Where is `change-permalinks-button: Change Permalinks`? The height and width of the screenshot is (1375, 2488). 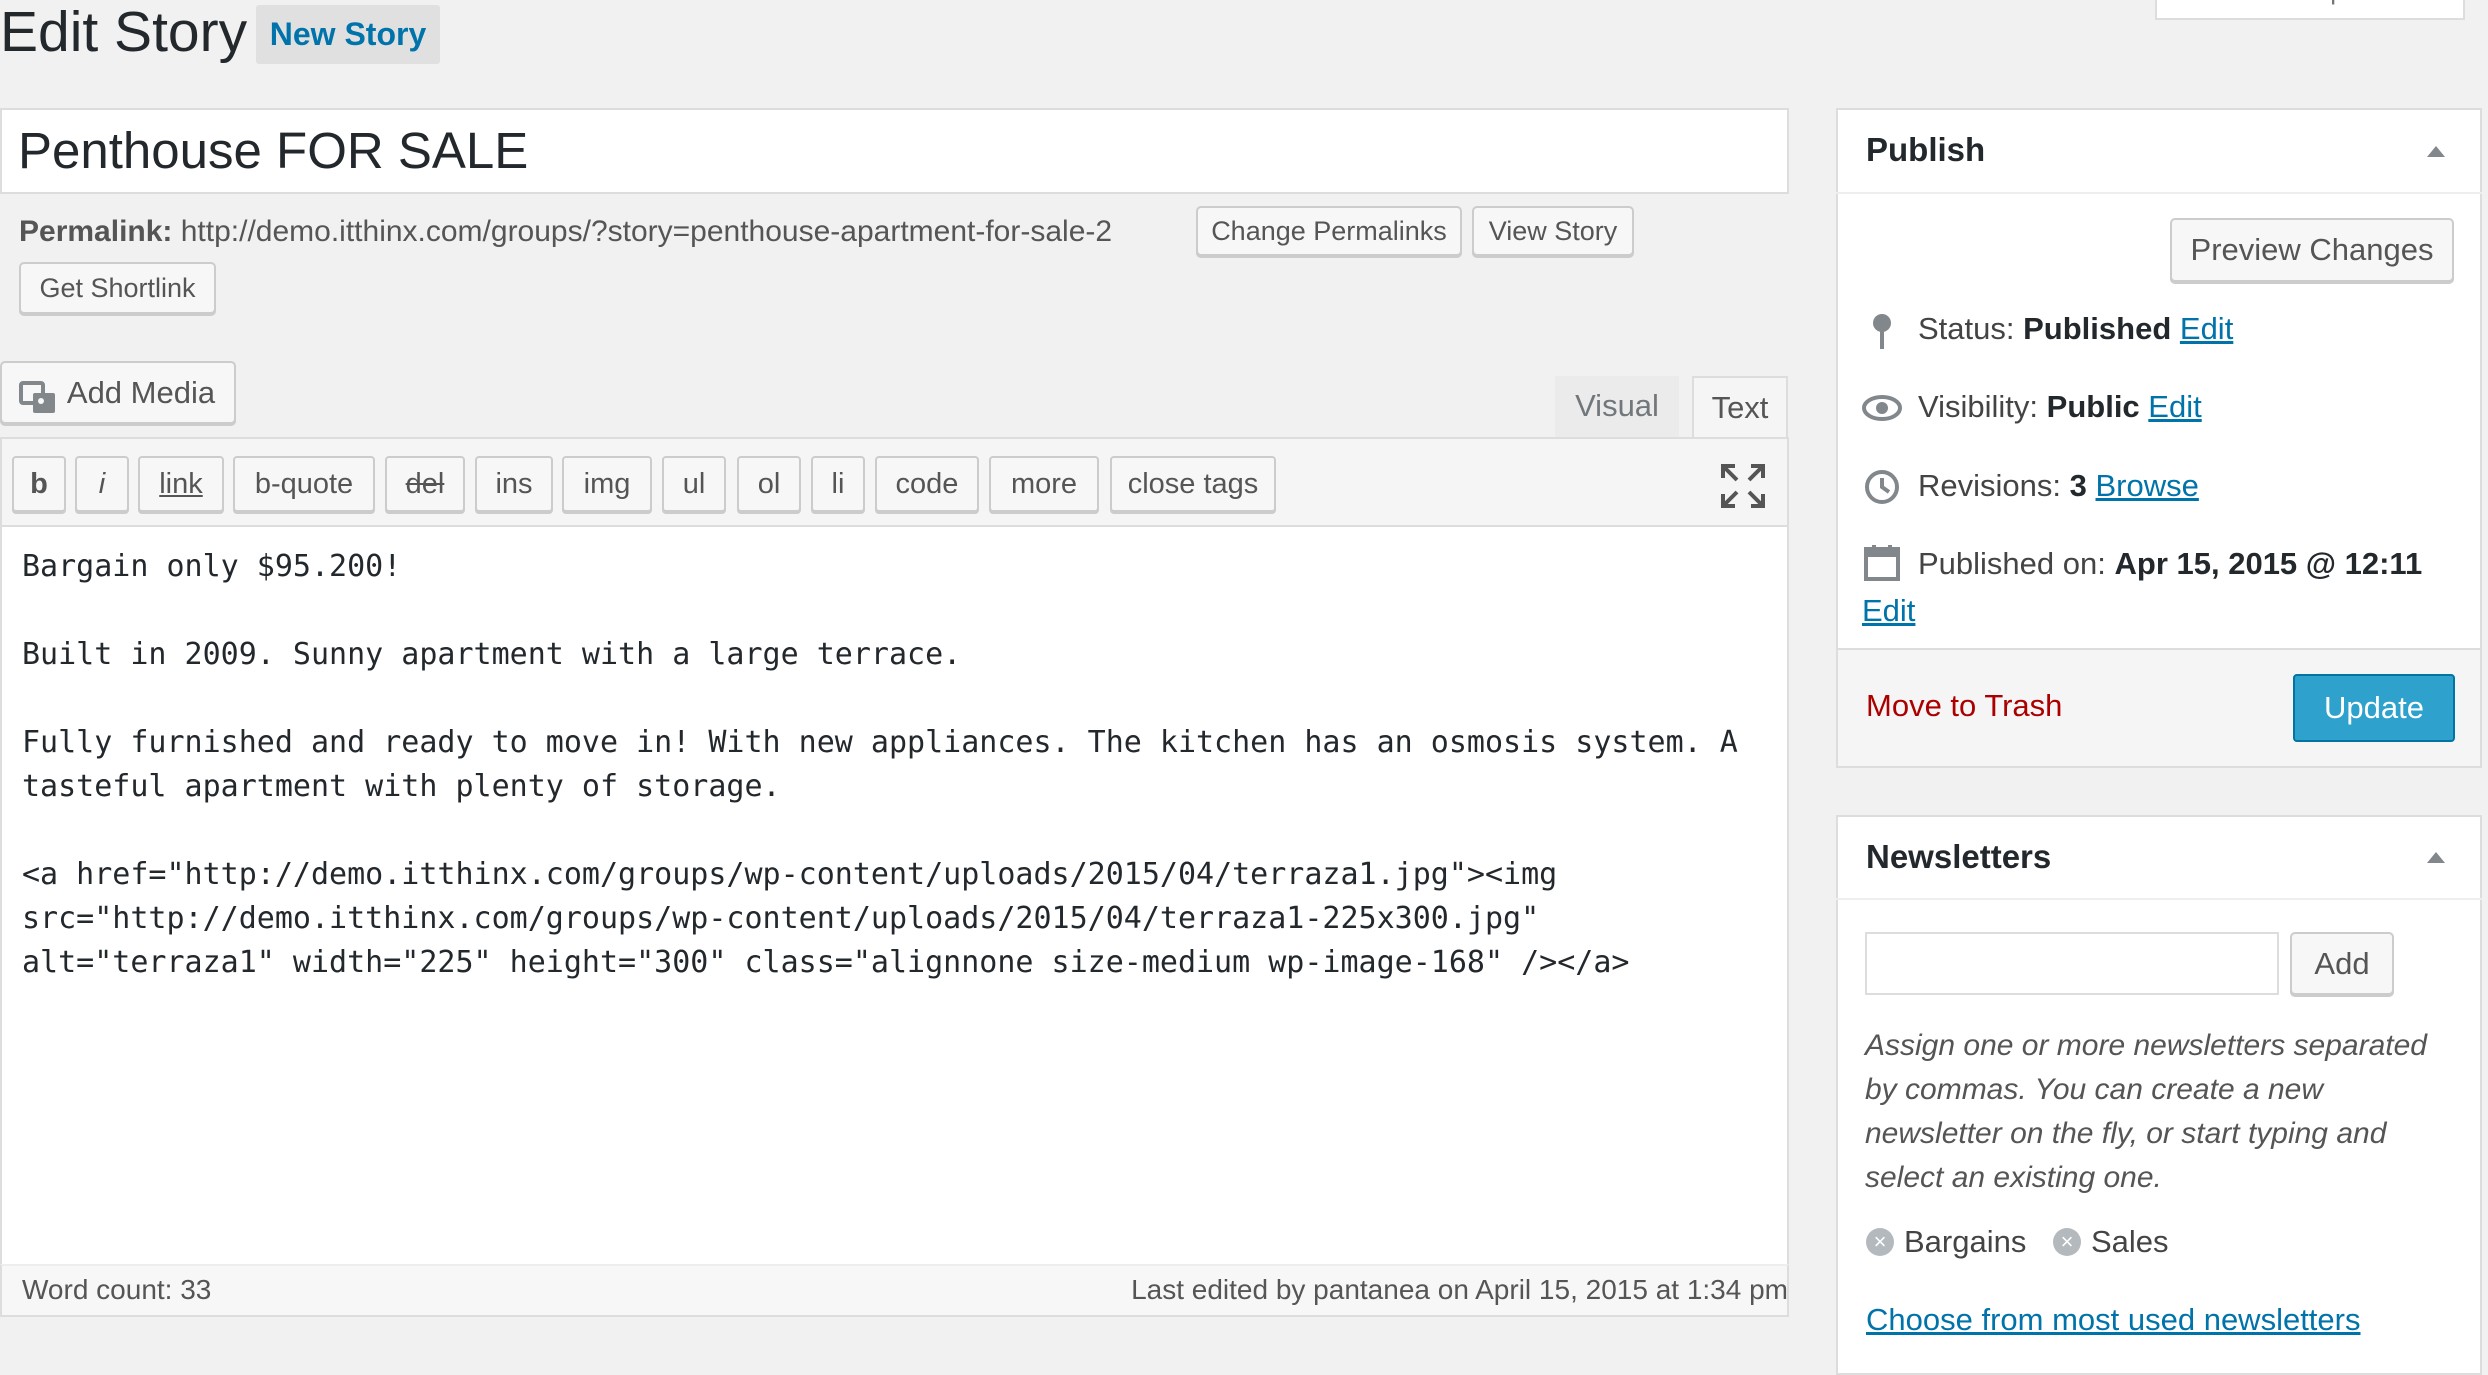
change-permalinks-button: Change Permalinks is located at coordinates (1329, 231).